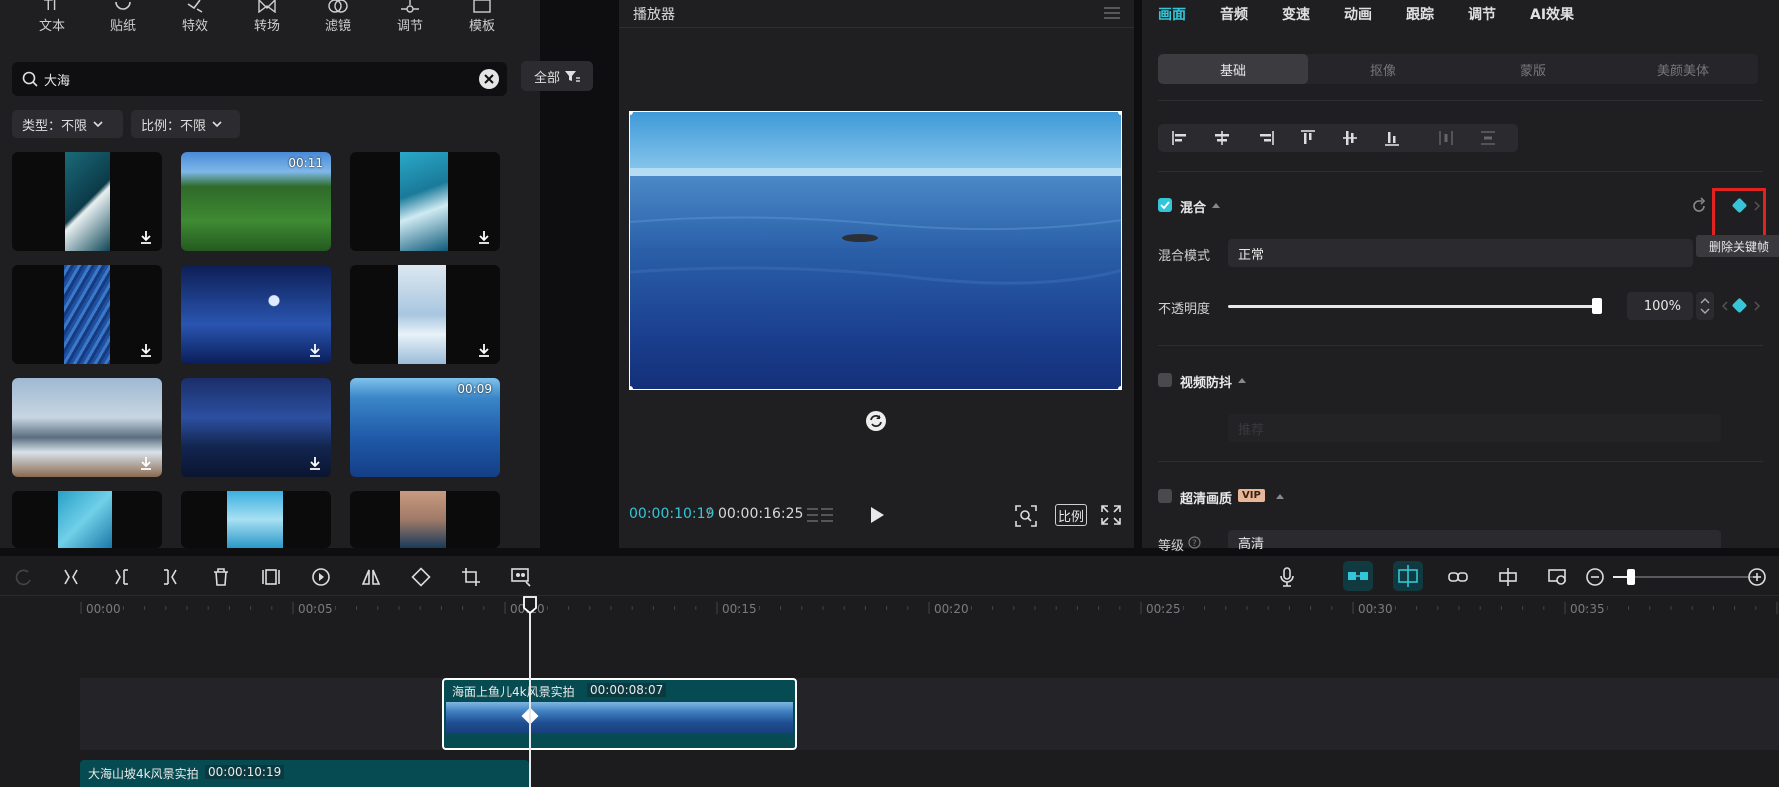  I want to click on timeline-clip: 大海山坡4k风景实拍 00:00:10:19, so click(304, 773).